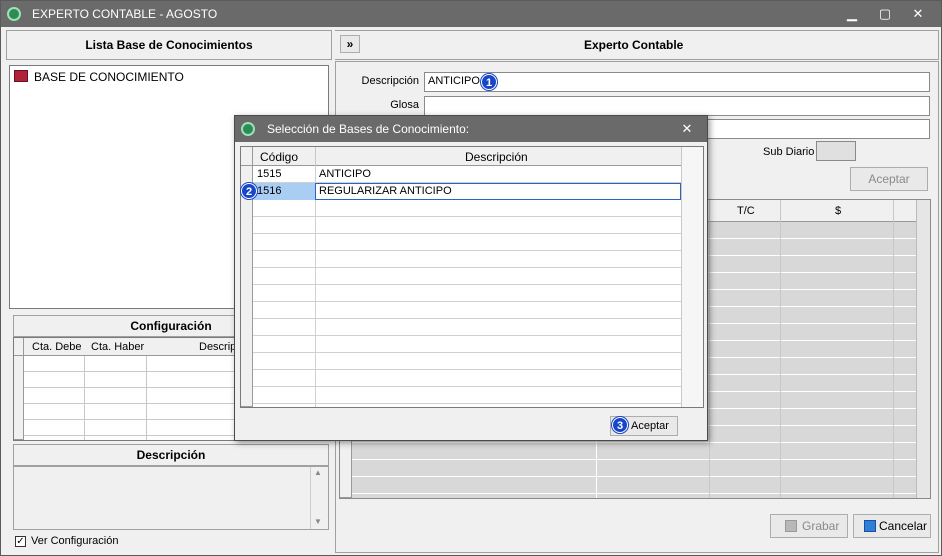 The height and width of the screenshot is (556, 942). What do you see at coordinates (75, 541) in the screenshot?
I see `ver-config-label: Ver Configuración` at bounding box center [75, 541].